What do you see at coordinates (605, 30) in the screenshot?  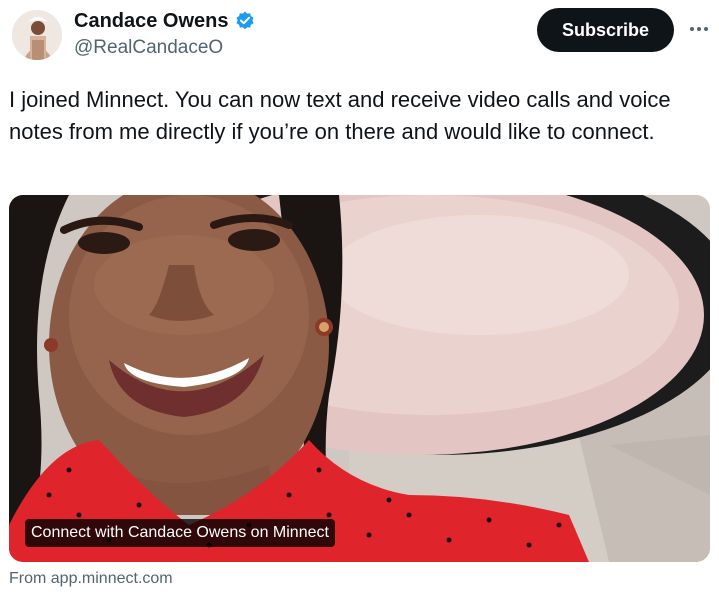 I see `subscribe-button: Subscribe` at bounding box center [605, 30].